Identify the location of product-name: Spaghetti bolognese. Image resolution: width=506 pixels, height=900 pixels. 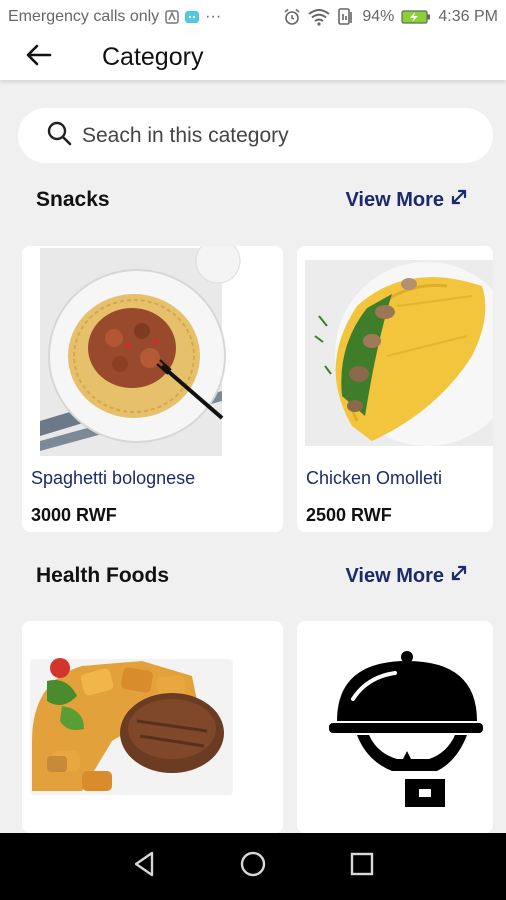
(113, 478).